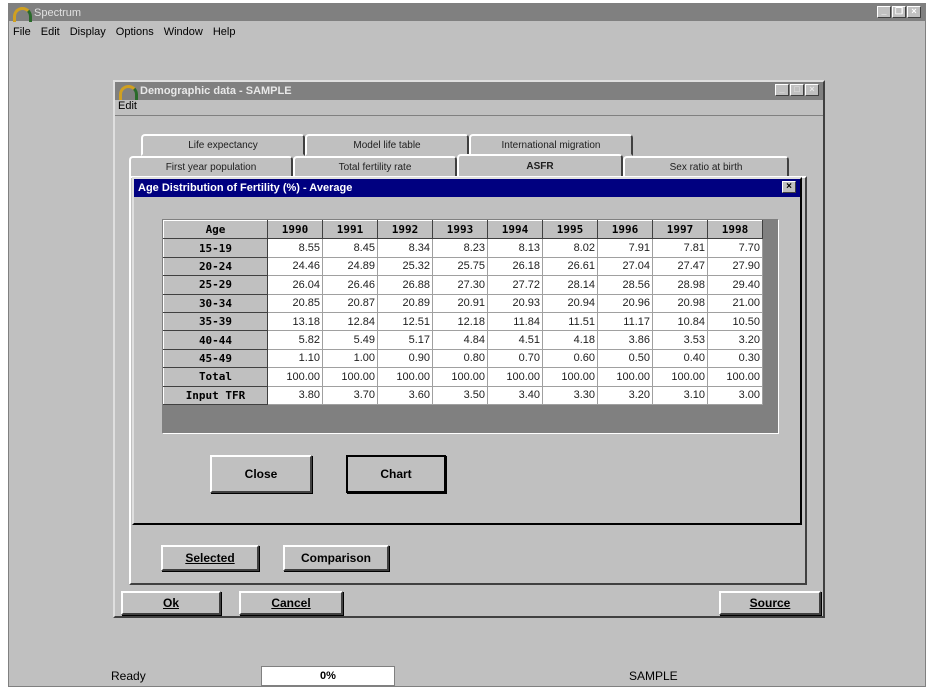  I want to click on table-cell: 20.87, so click(350, 303).